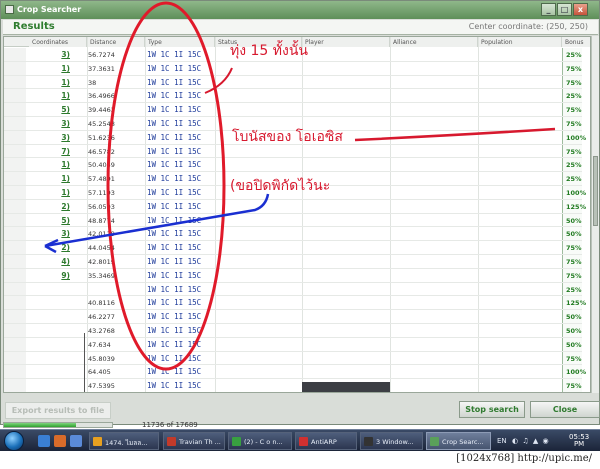 The height and width of the screenshot is (469, 600). I want to click on table-row: 1) 36.4966 1W 1C 1I 15C 25%, so click(293, 96).